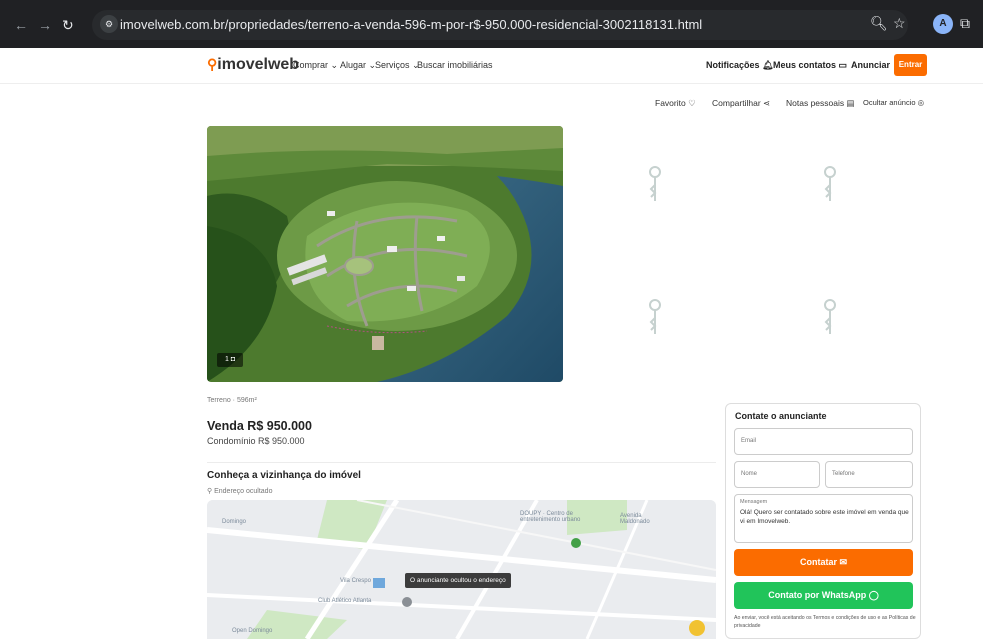 This screenshot has height=639, width=983. I want to click on favorite-button: Favorito ♡, so click(675, 103).